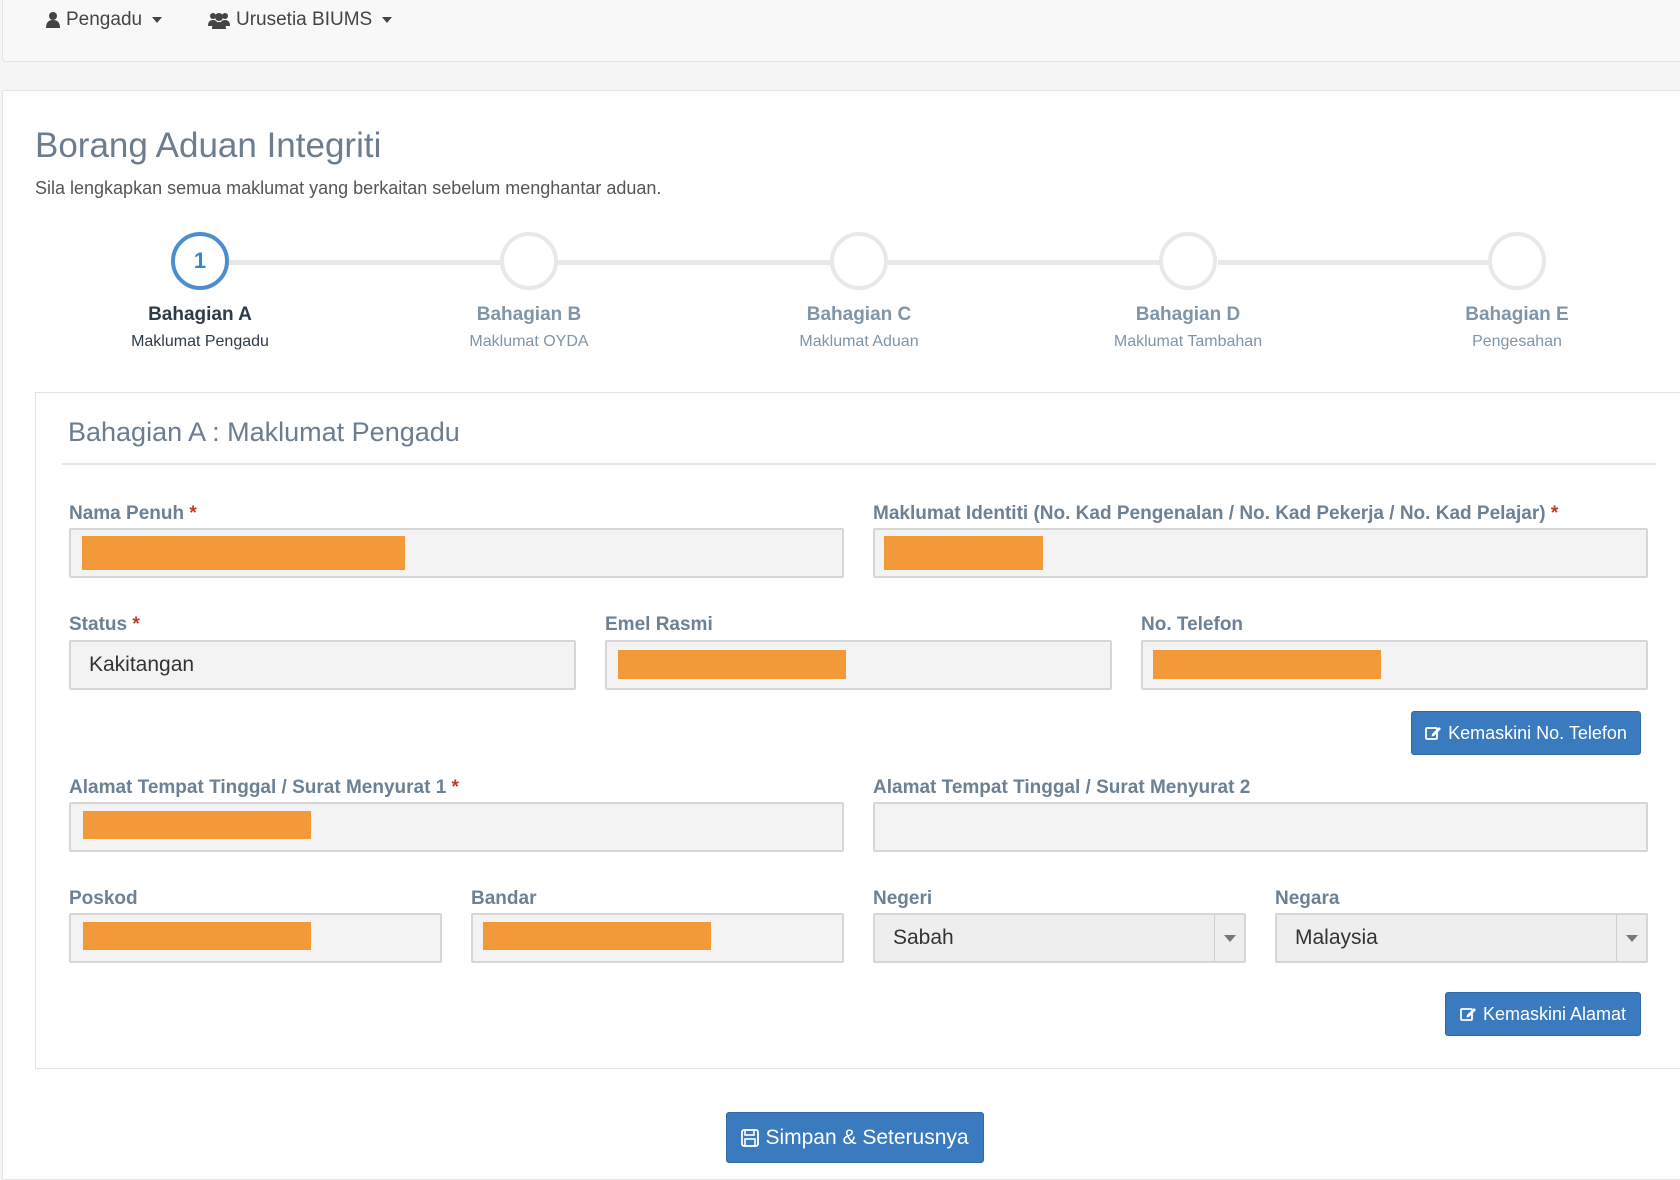 This screenshot has height=1180, width=1680. What do you see at coordinates (750, 1137) in the screenshot?
I see `save-icon` at bounding box center [750, 1137].